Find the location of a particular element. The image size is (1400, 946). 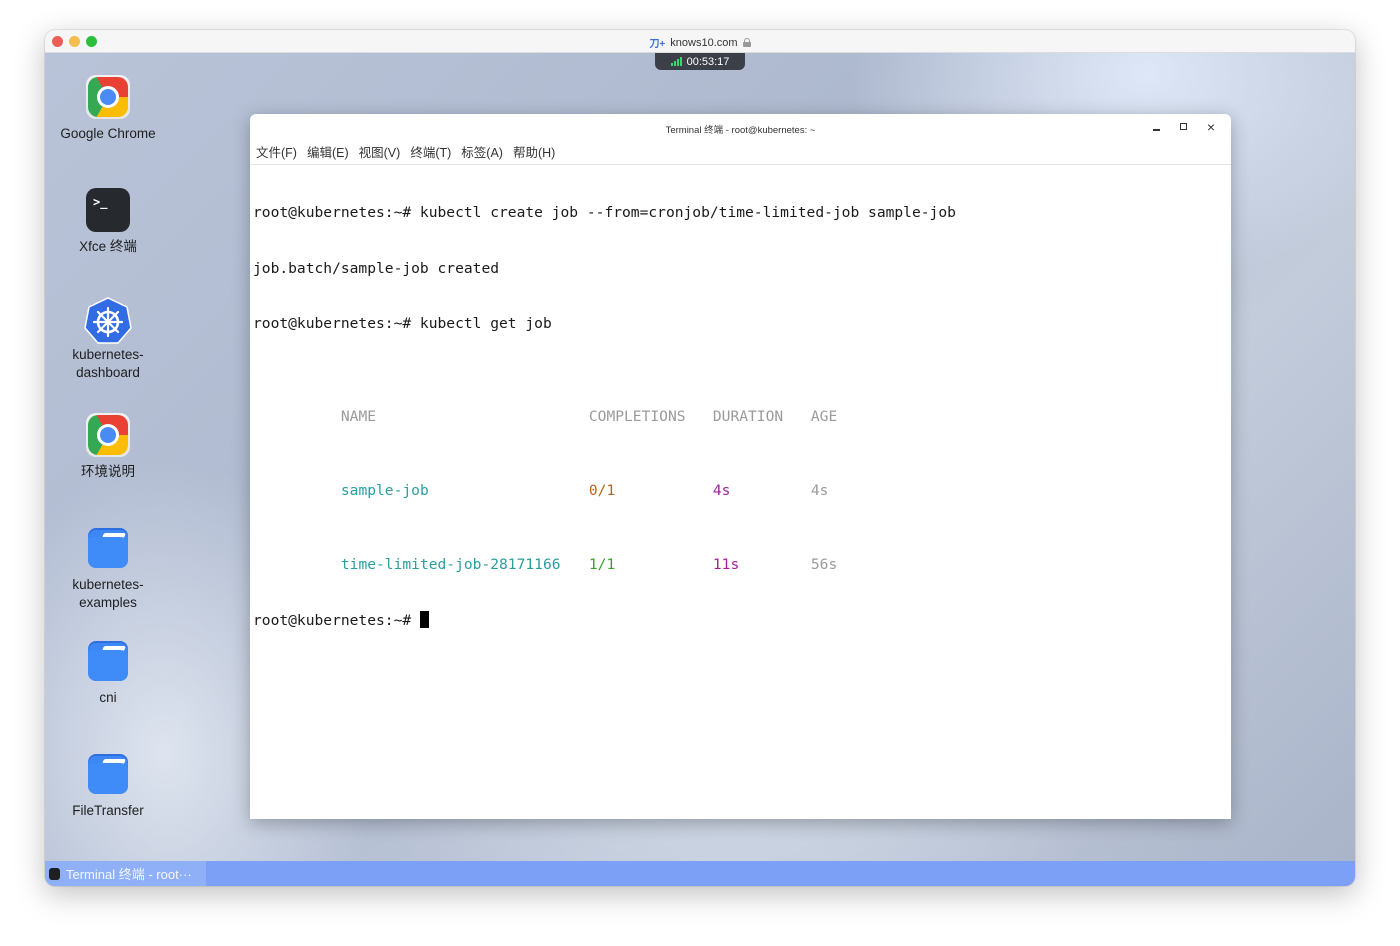

terminal-prompt: root@kubernetes:~# is located at coordinates (336, 620).